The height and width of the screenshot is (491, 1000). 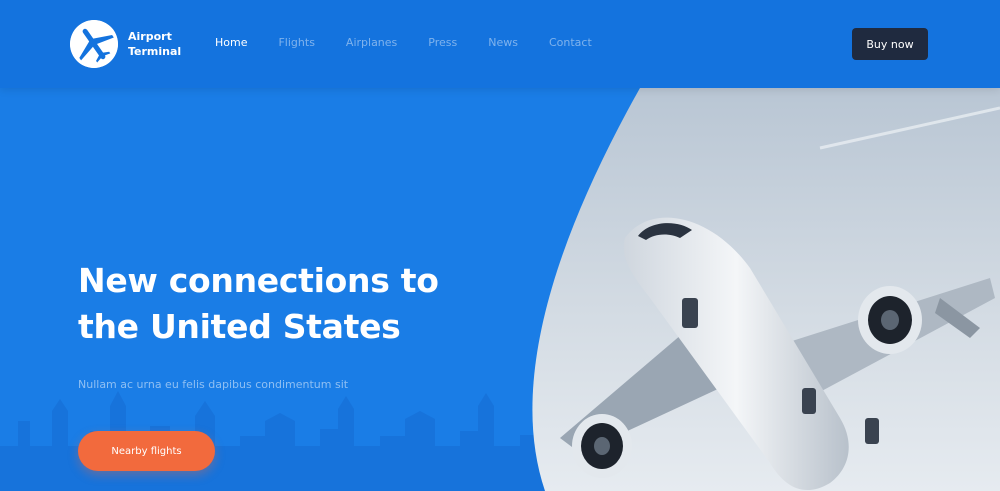 What do you see at coordinates (150, 36) in the screenshot?
I see `brand-name-line1: Airport` at bounding box center [150, 36].